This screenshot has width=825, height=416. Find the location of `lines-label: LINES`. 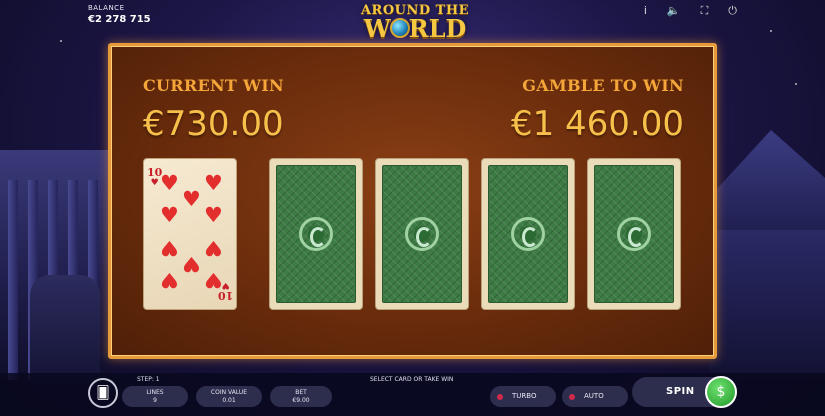

lines-label: LINES is located at coordinates (155, 392).